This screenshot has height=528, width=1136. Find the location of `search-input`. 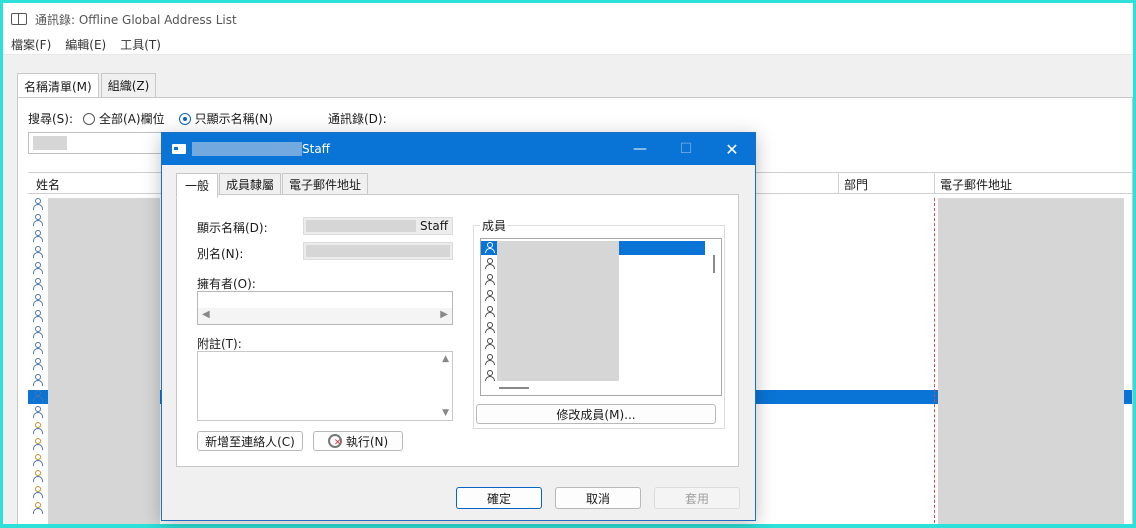

search-input is located at coordinates (98, 143).